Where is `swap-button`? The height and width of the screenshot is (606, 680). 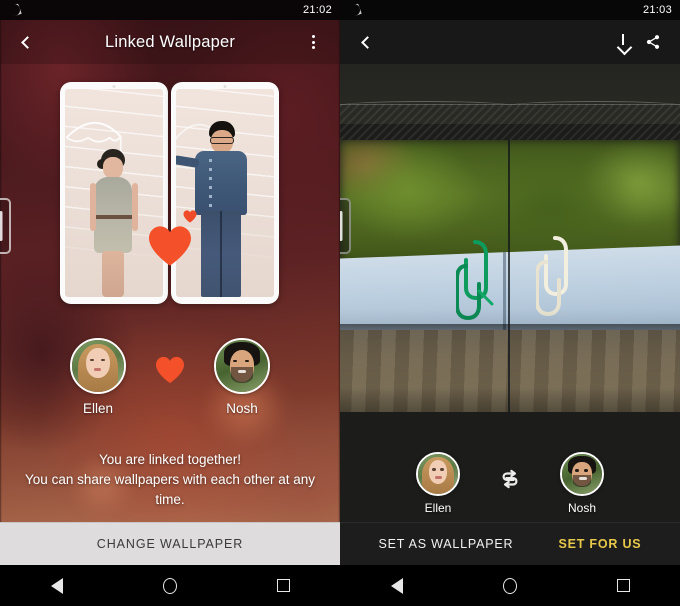
swap-button is located at coordinates (510, 471).